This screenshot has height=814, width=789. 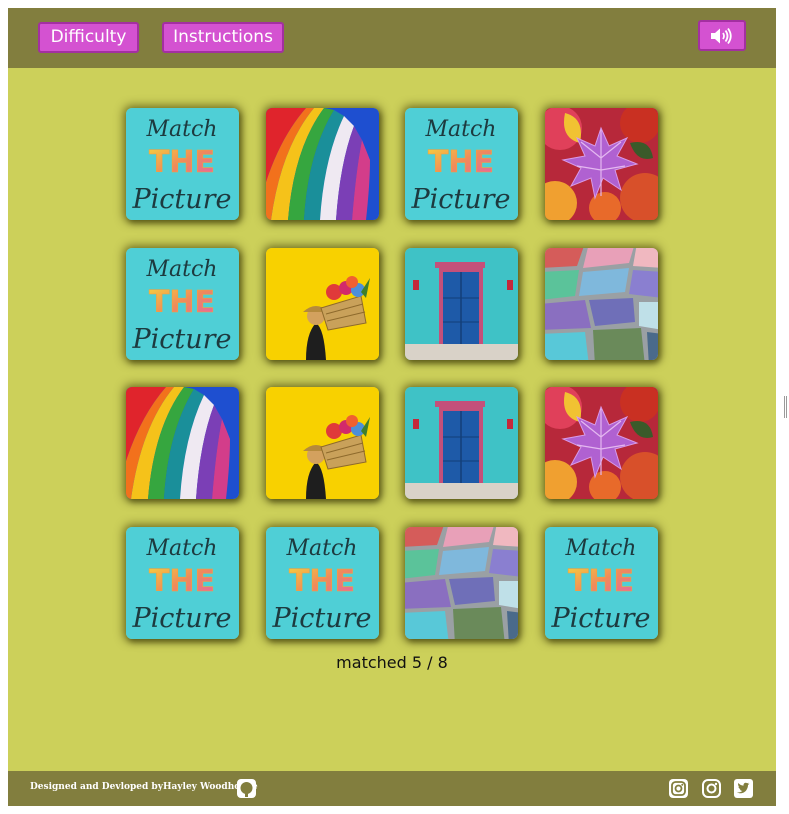 What do you see at coordinates (392, 788) in the screenshot?
I see `footer-bar: Designed and Devloped byHayley Woodhouse` at bounding box center [392, 788].